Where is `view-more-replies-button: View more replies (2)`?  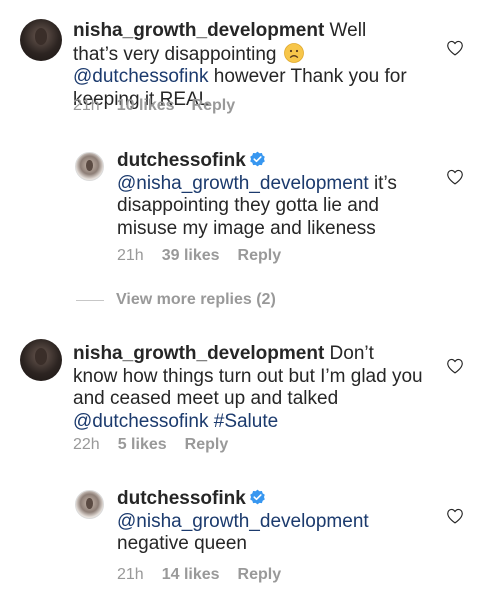 view-more-replies-button: View more replies (2) is located at coordinates (176, 300).